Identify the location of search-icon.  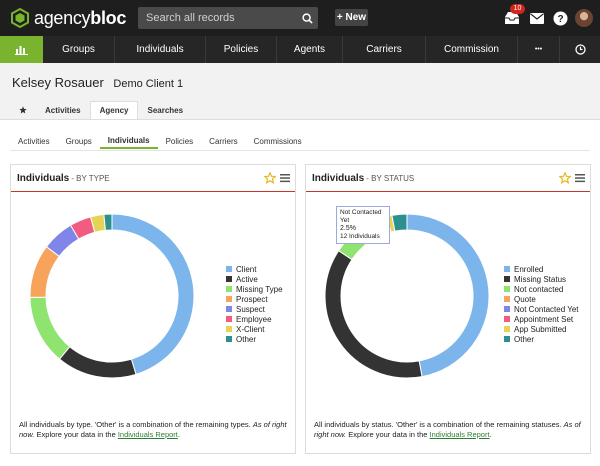
(307, 18).